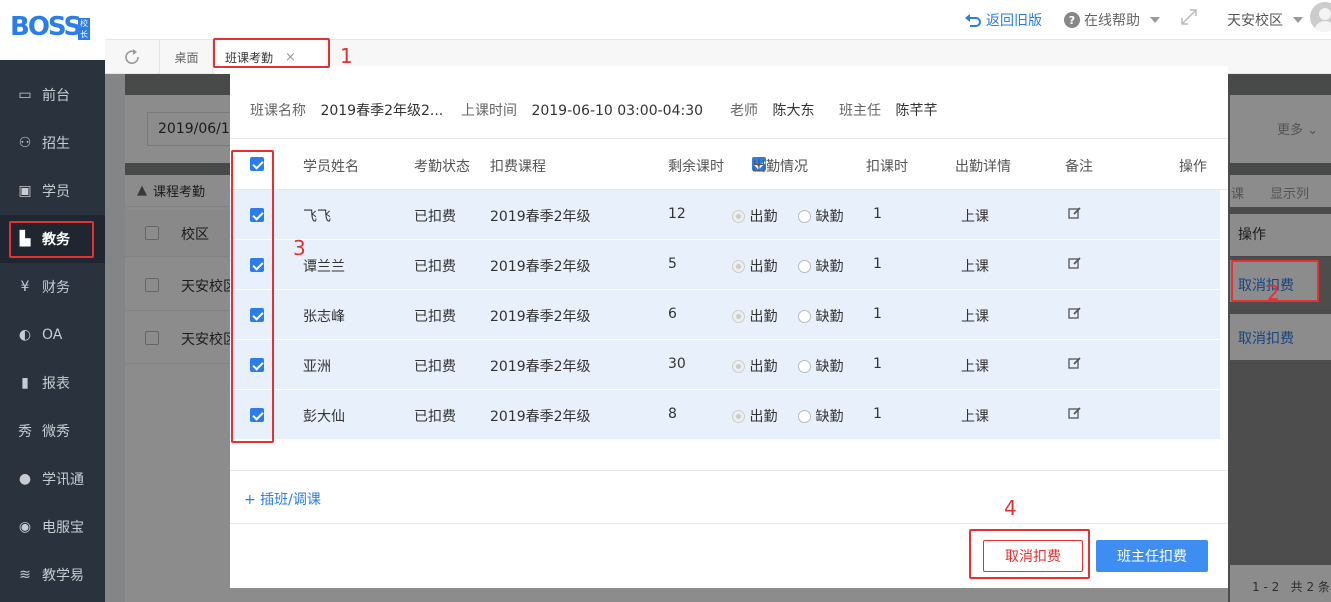 The height and width of the screenshot is (602, 1331). Describe the element at coordinates (52, 143) in the screenshot. I see `sidebar-item-1: ⚇ 招生` at that location.